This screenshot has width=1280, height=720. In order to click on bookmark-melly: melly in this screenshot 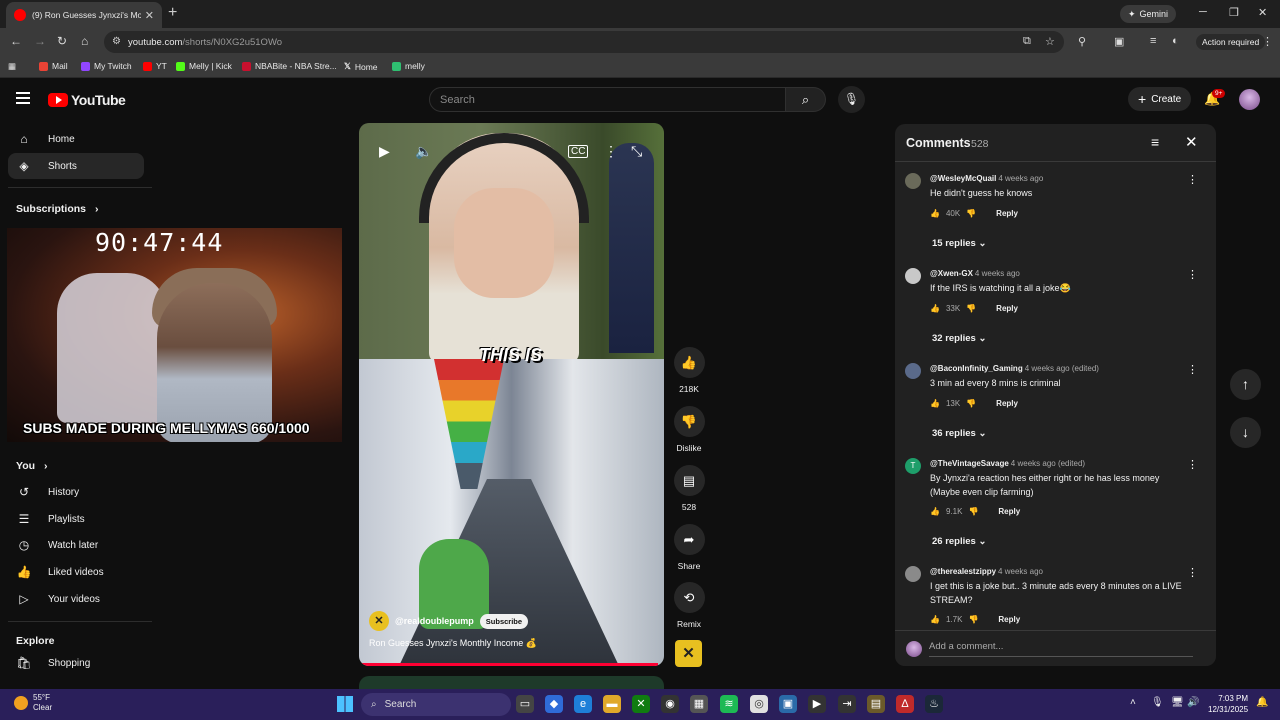, I will do `click(408, 66)`.